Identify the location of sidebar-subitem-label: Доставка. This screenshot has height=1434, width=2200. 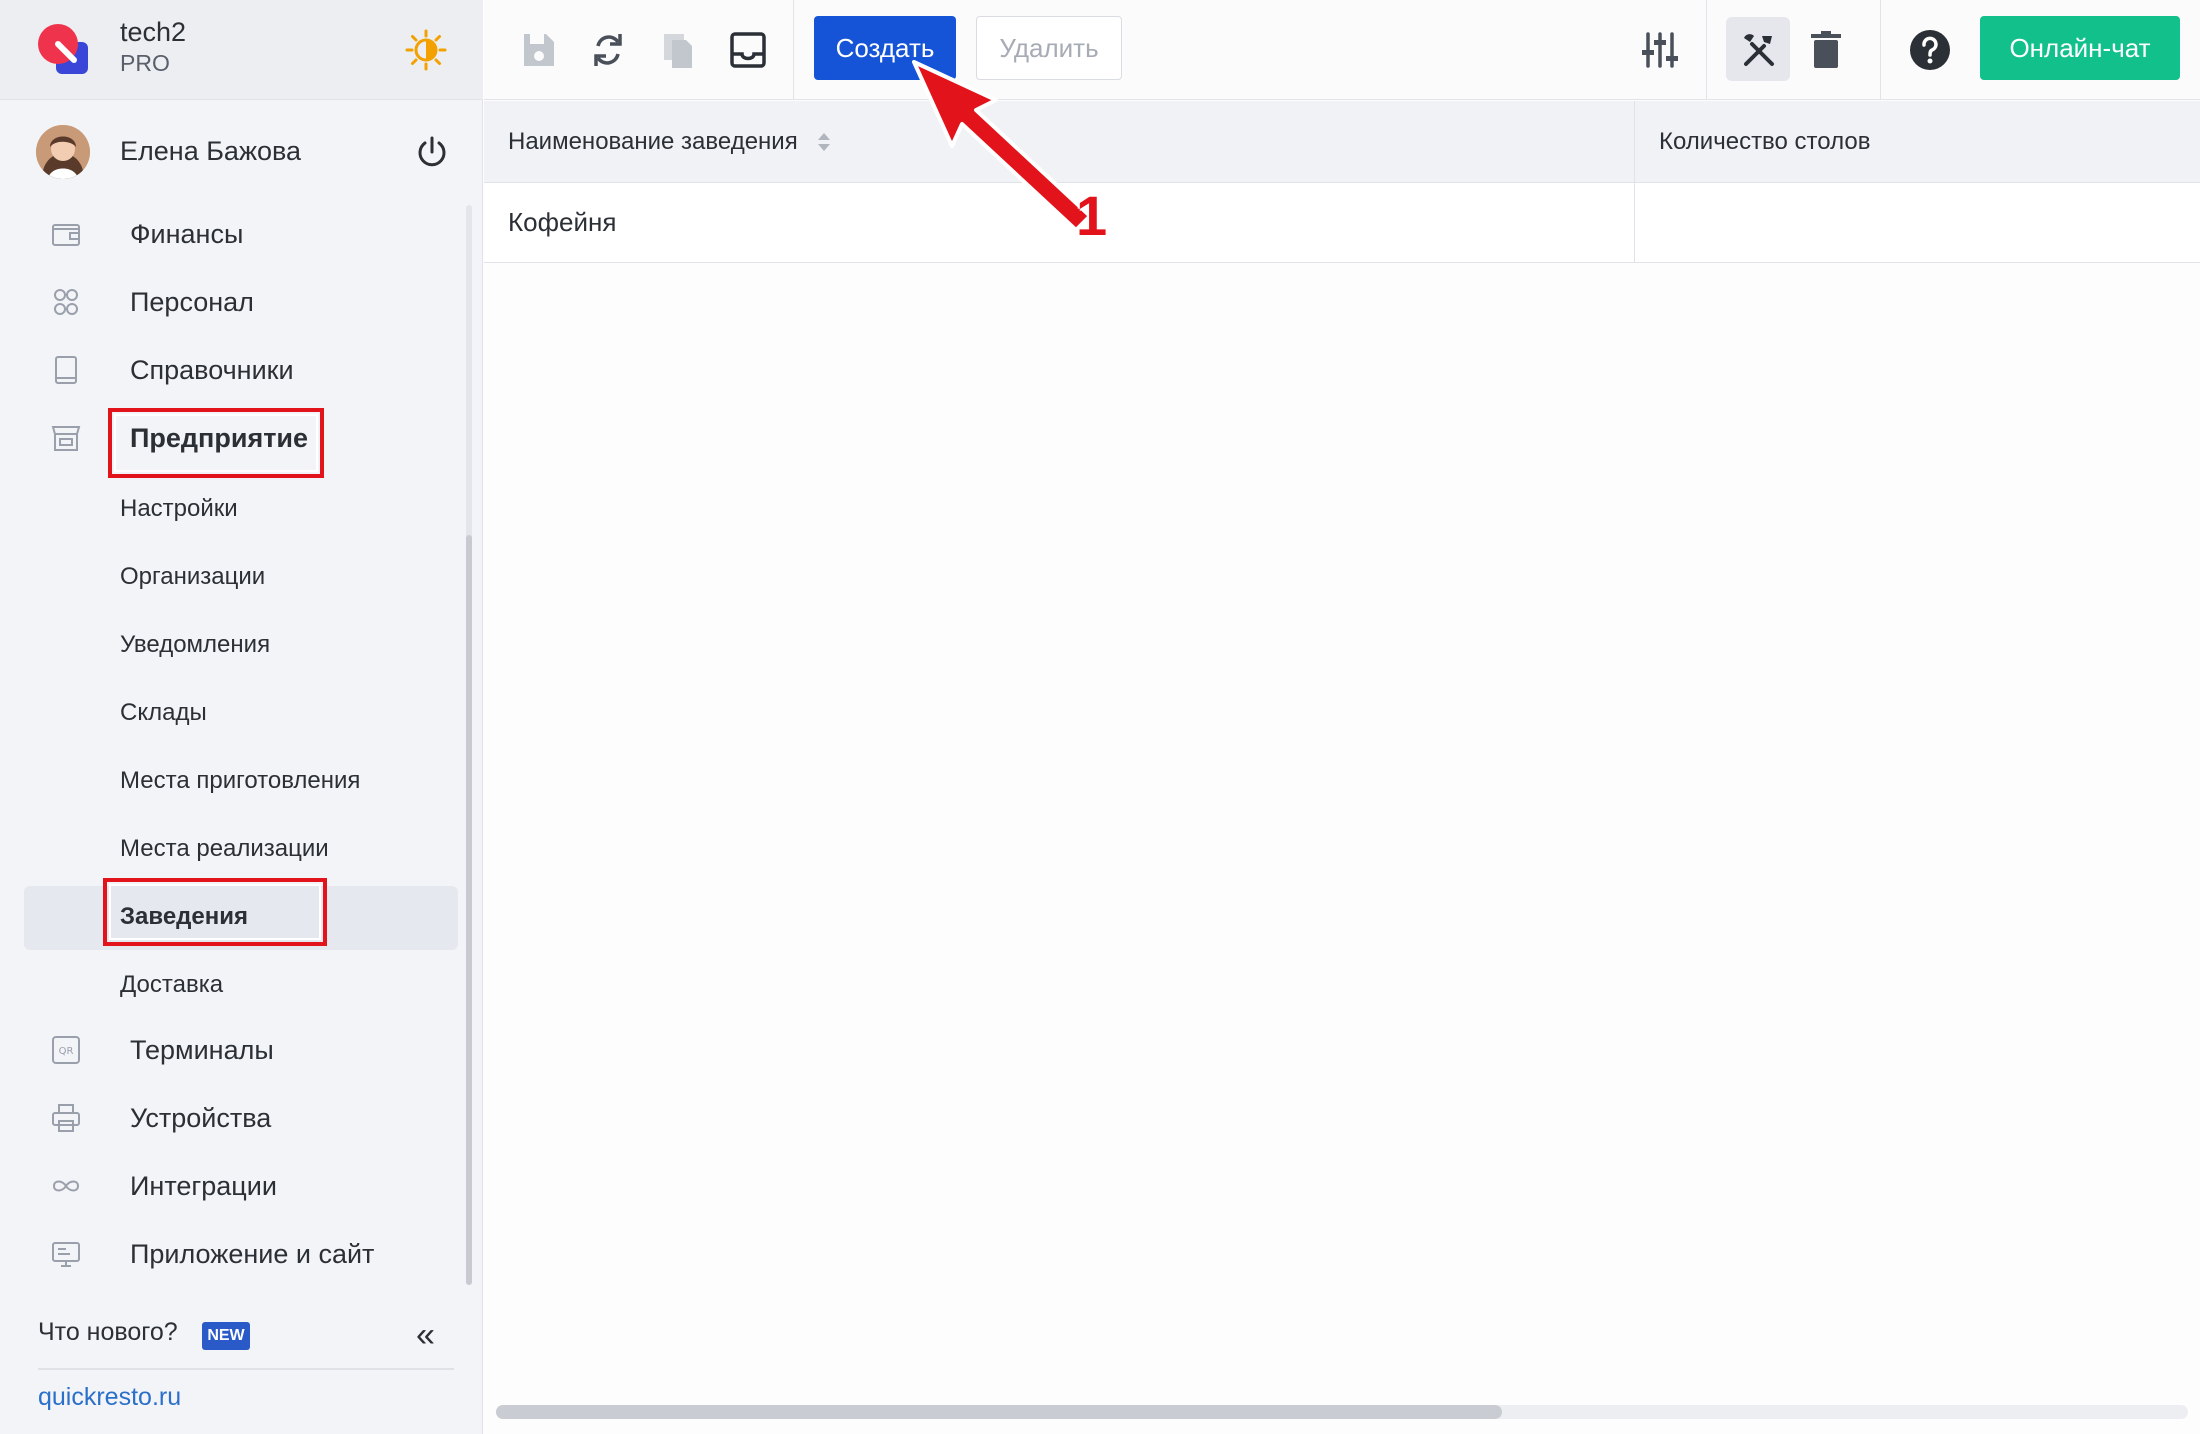
(172, 984).